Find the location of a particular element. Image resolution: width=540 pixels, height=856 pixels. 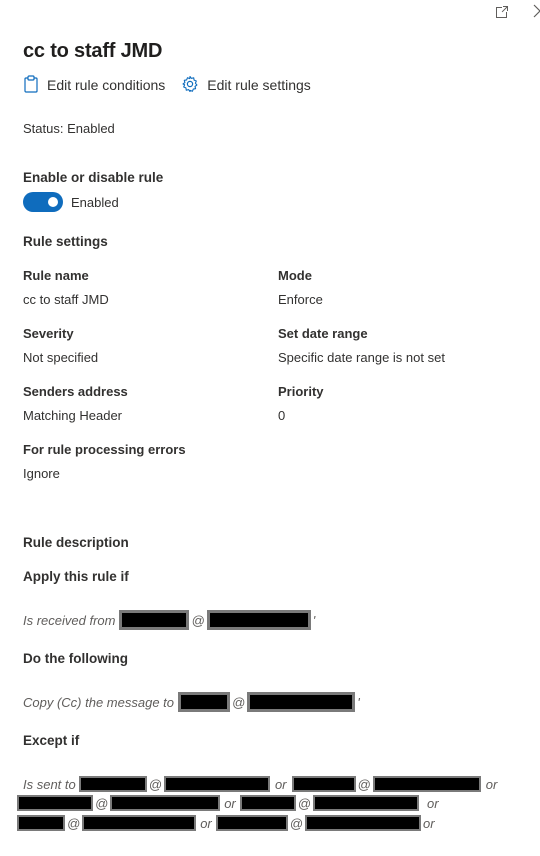

severity-label: Severity is located at coordinates (48, 333).